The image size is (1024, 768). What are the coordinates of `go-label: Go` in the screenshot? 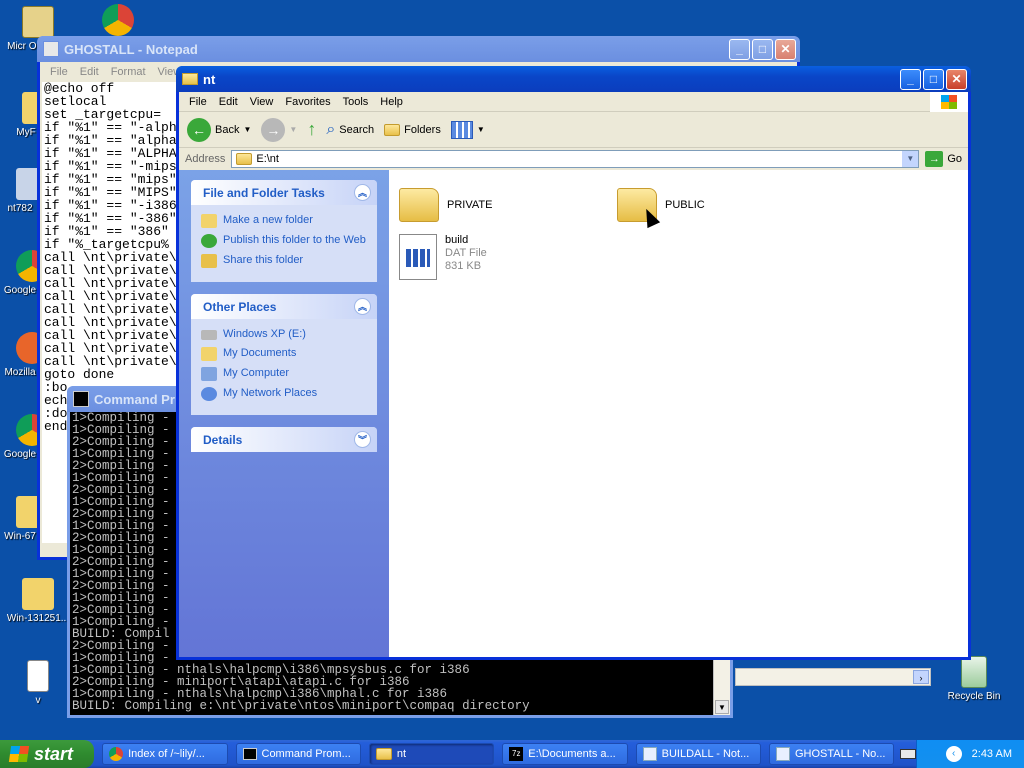 It's located at (954, 159).